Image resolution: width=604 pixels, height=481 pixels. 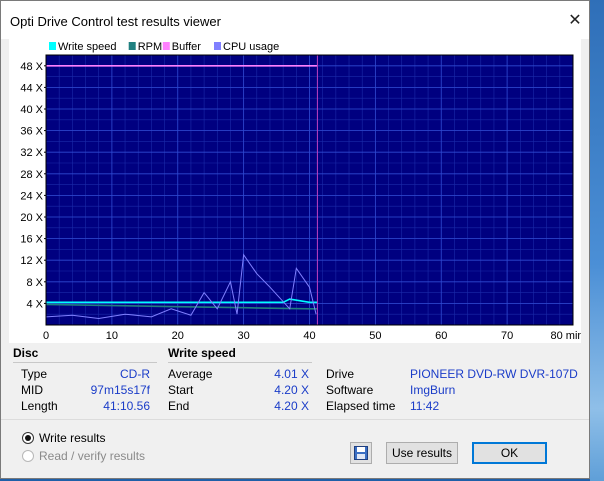 I want to click on write-speed-info-label: Start, so click(x=181, y=390).